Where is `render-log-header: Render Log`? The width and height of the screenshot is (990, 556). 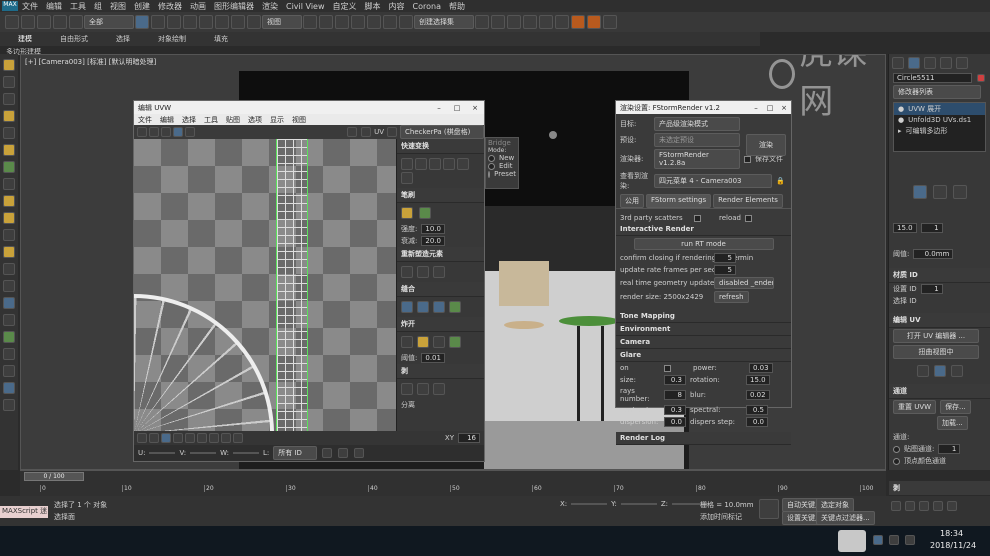 render-log-header: Render Log is located at coordinates (703, 438).